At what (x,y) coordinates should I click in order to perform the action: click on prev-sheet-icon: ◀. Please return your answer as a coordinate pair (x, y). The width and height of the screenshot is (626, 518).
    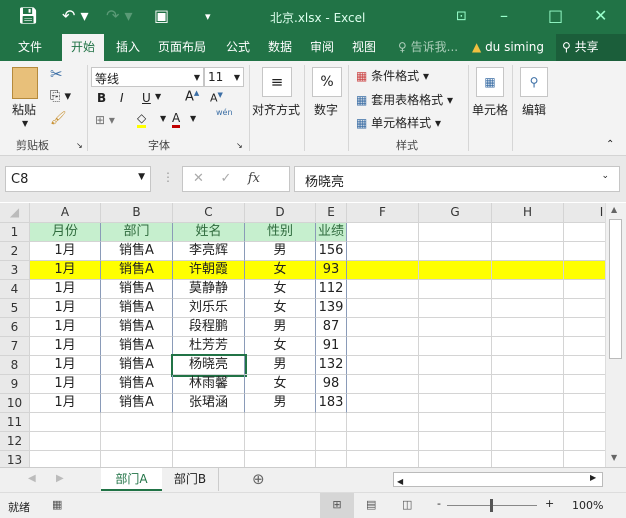
    Looking at the image, I should click on (32, 478).